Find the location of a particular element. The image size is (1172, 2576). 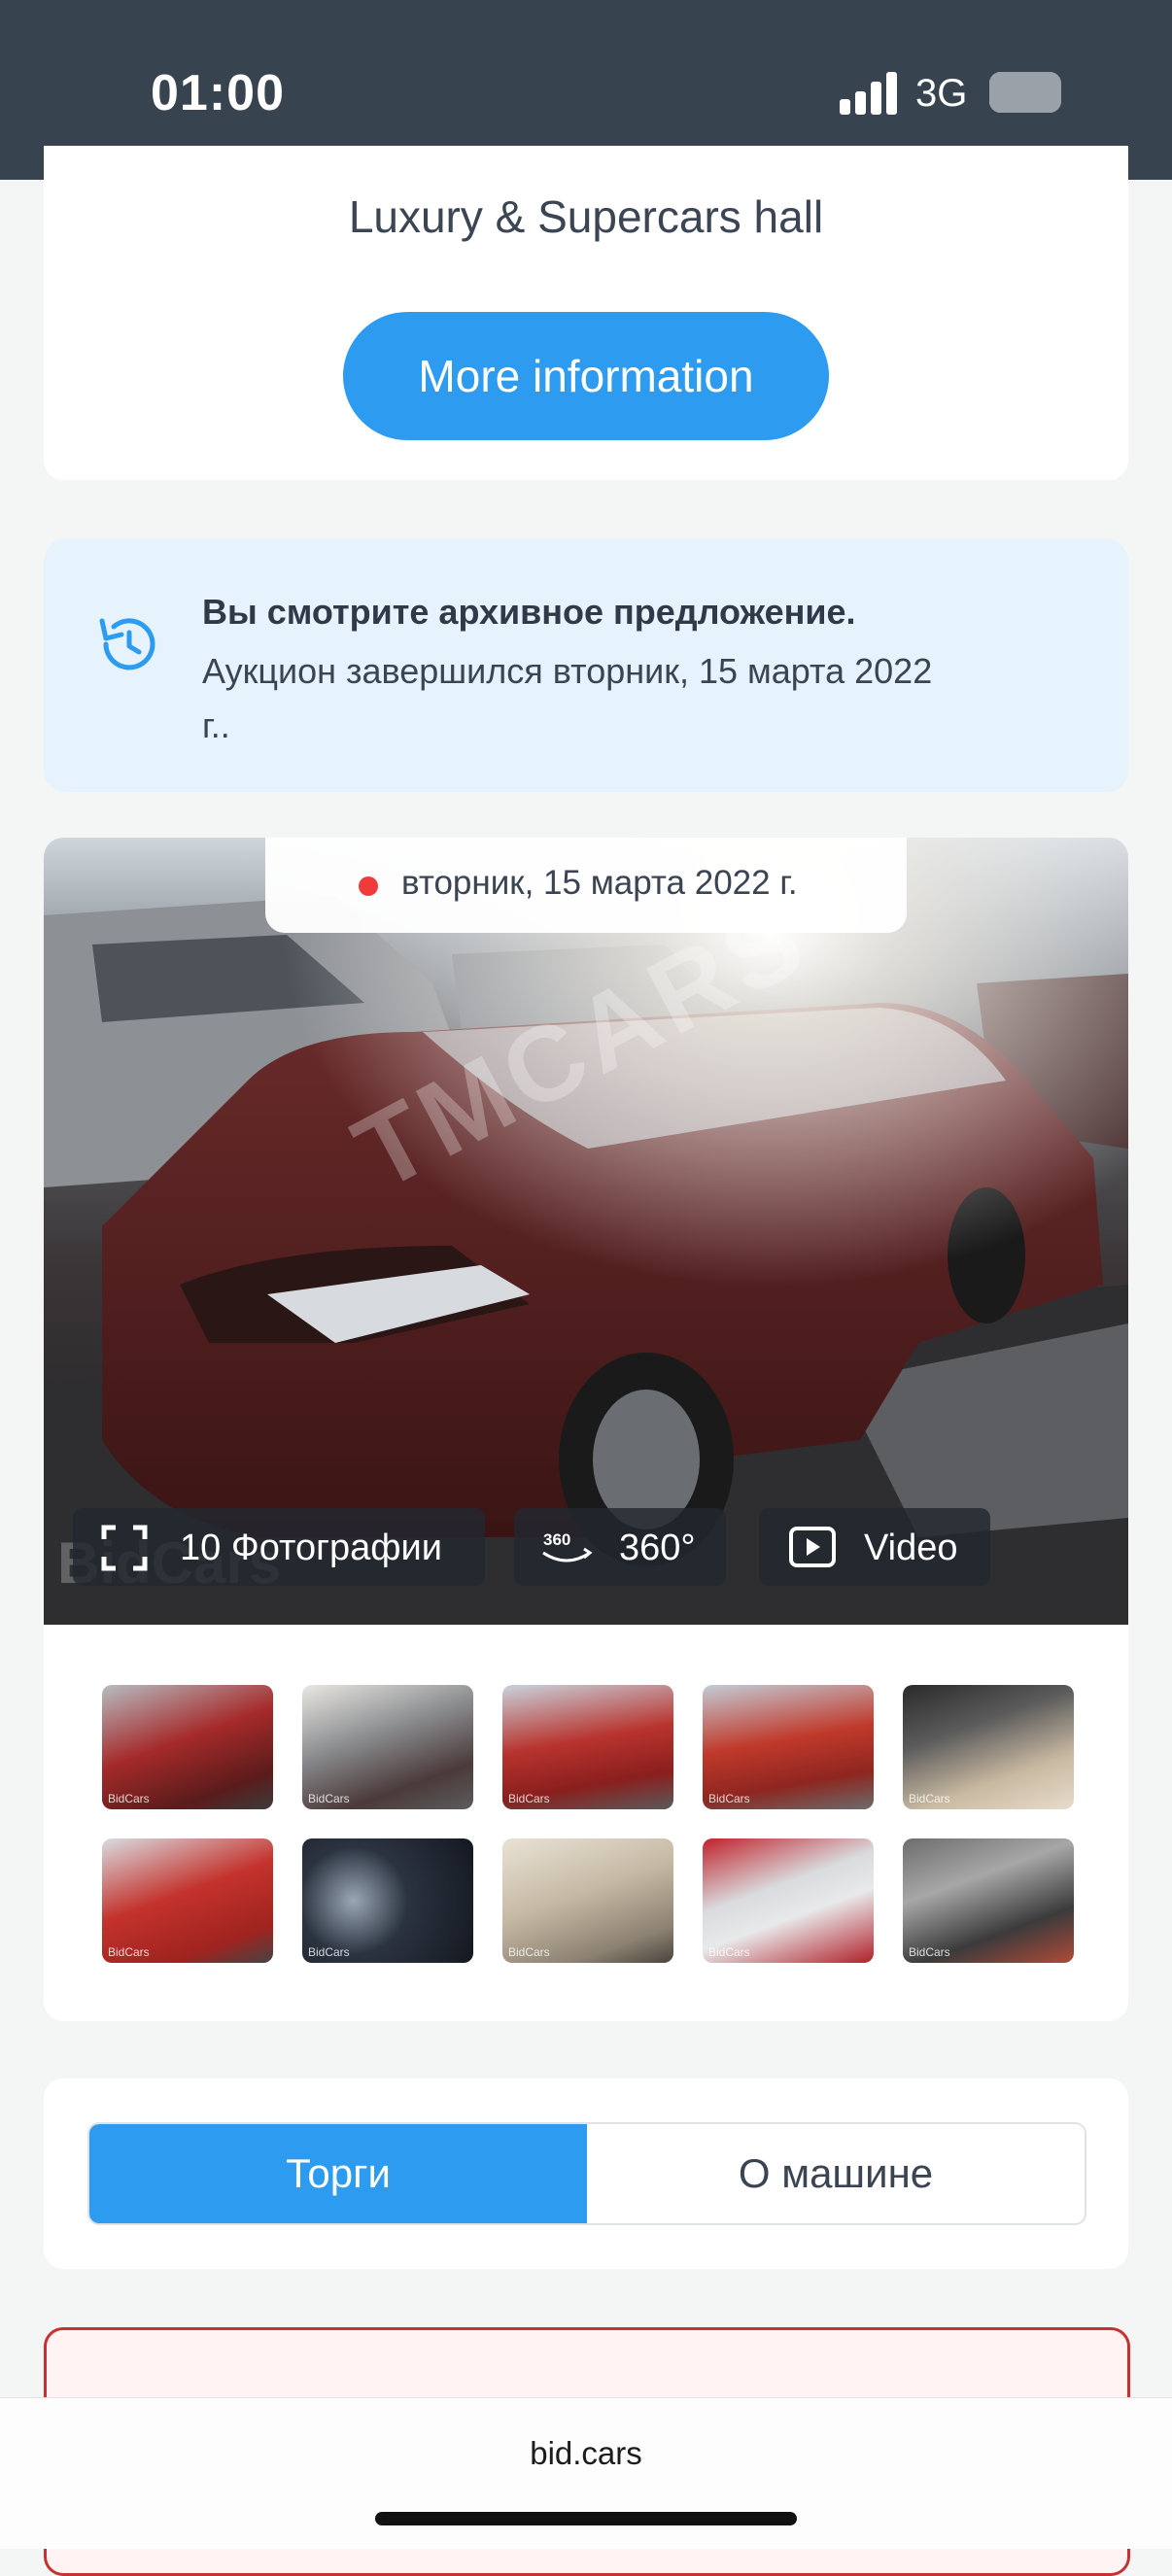

thumbnail-5: BidCars is located at coordinates (989, 1747).